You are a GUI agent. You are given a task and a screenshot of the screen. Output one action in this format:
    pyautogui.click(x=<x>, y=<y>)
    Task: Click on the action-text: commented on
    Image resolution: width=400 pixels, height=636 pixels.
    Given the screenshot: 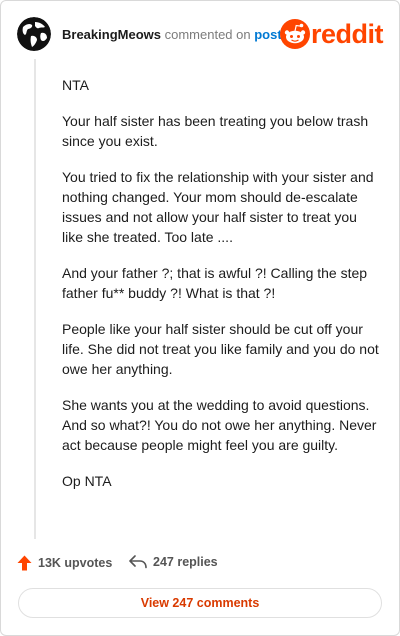 What is the action you would take?
    pyautogui.click(x=207, y=34)
    